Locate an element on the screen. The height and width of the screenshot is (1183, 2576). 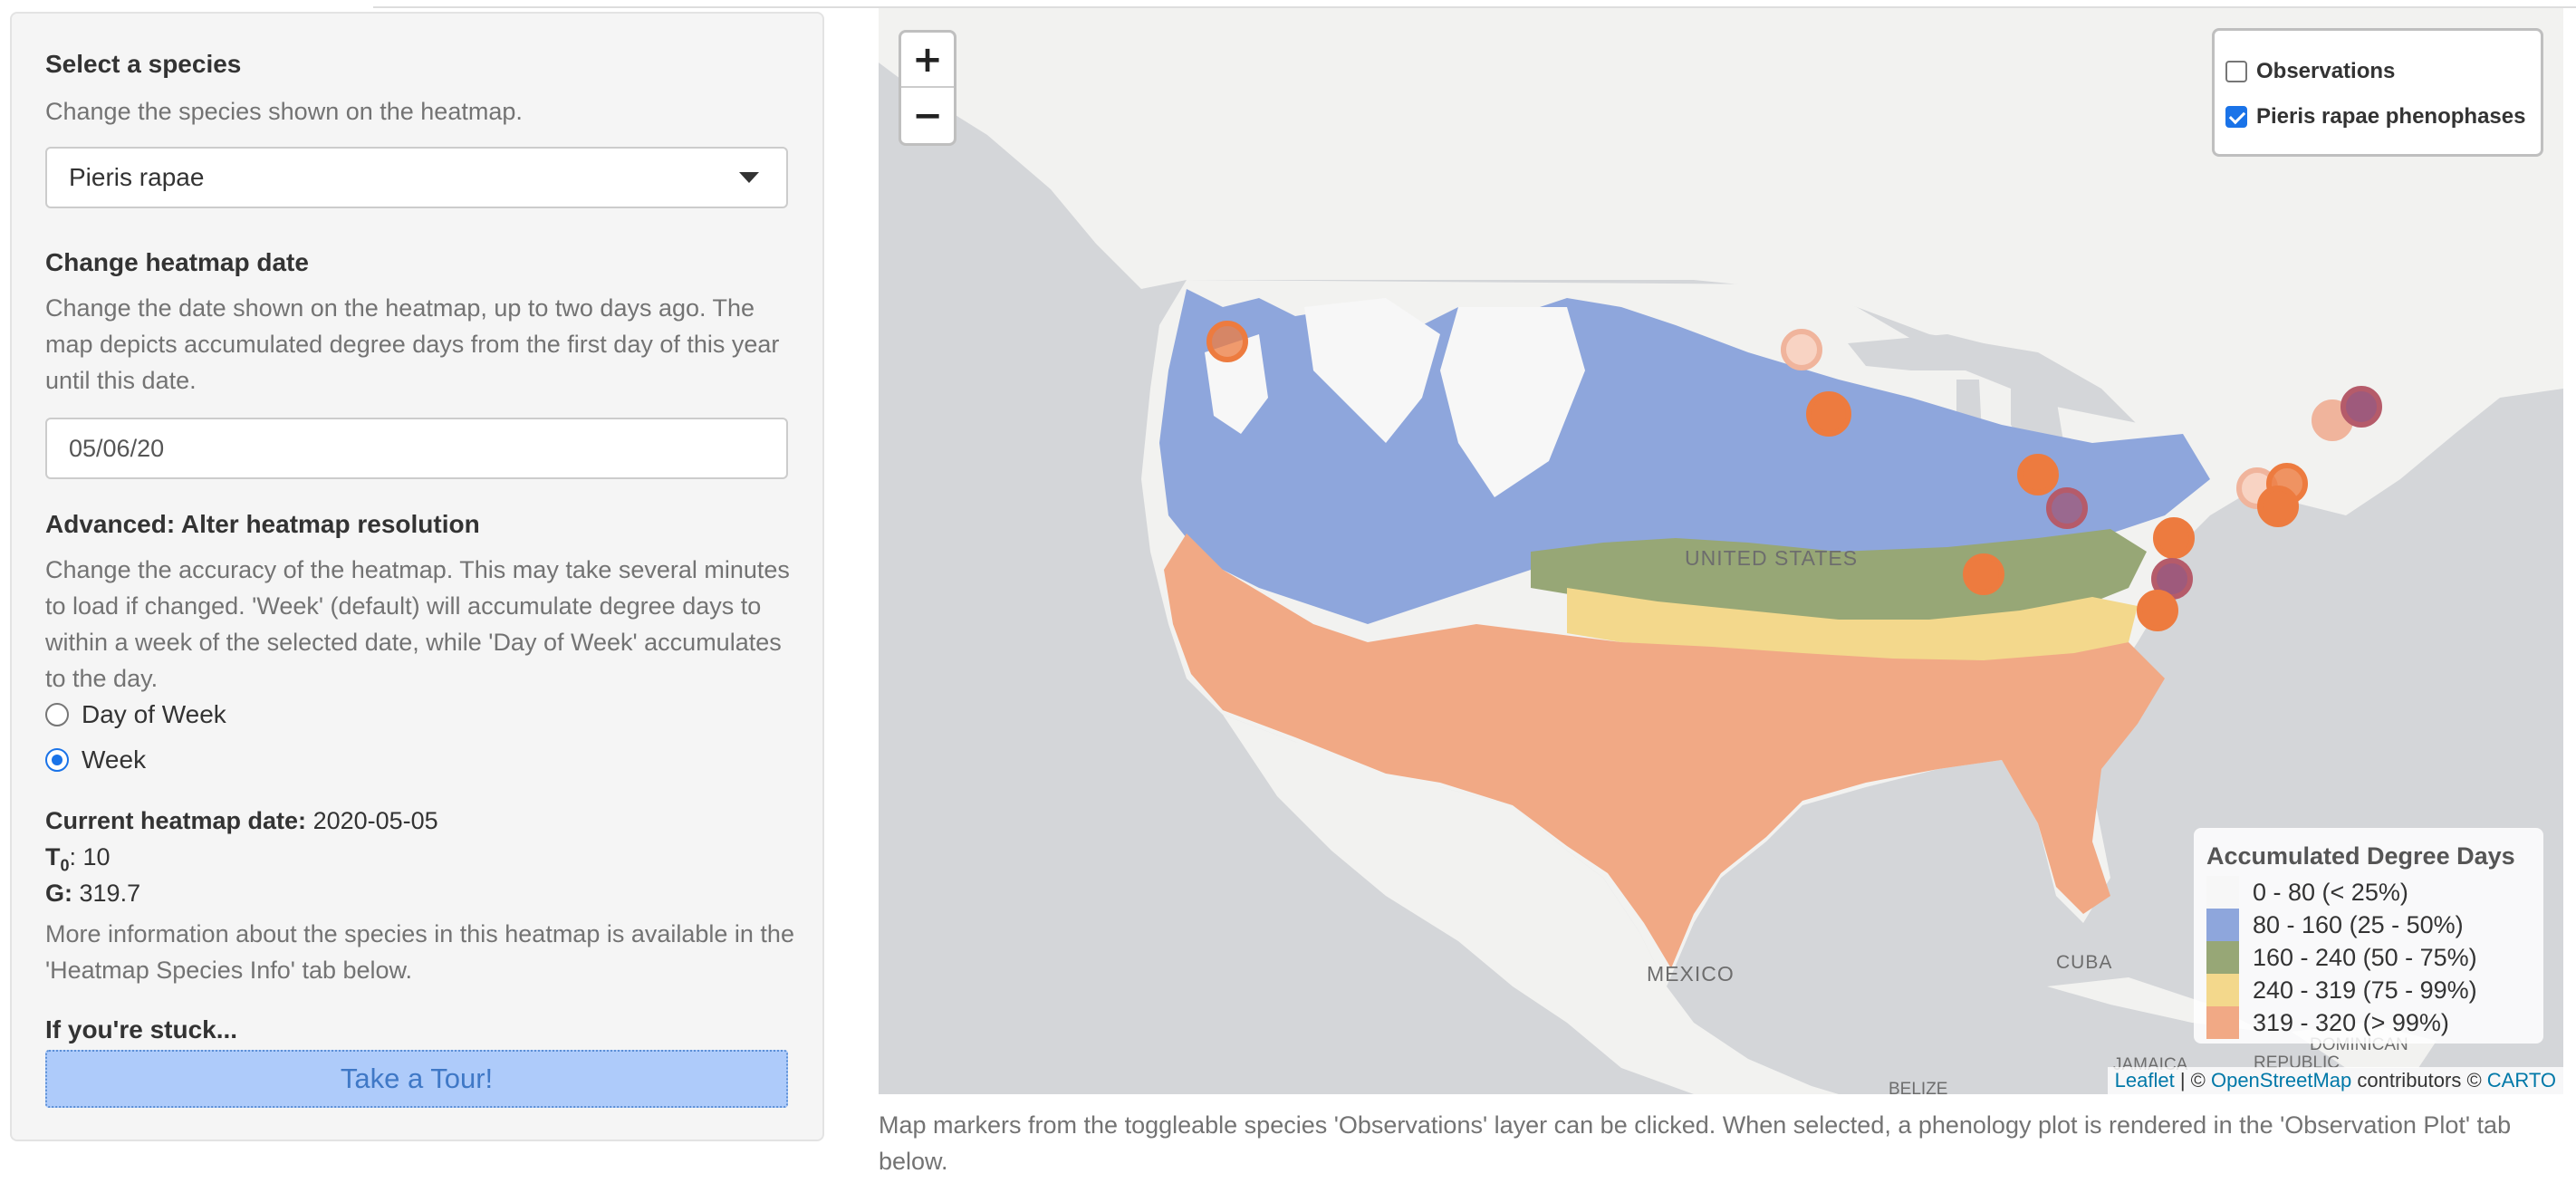
layer-observations: Observations is located at coordinates (2377, 72).